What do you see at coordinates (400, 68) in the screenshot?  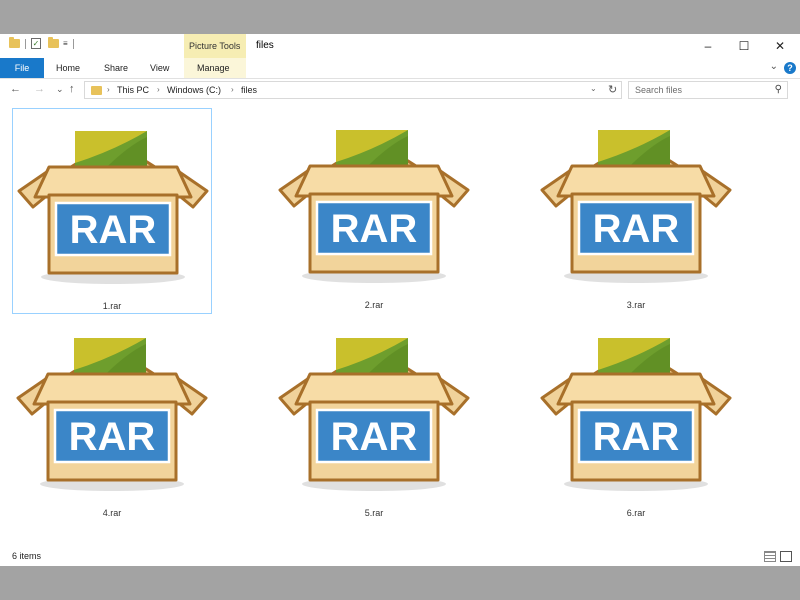 I see `ribbon-tabs: File Home Share View Manage ⌄ ?` at bounding box center [400, 68].